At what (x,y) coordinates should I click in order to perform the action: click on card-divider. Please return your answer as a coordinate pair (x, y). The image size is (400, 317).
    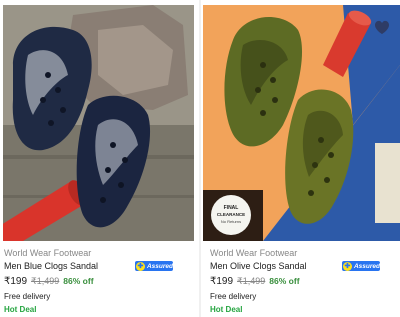
    Looking at the image, I should click on (200, 158).